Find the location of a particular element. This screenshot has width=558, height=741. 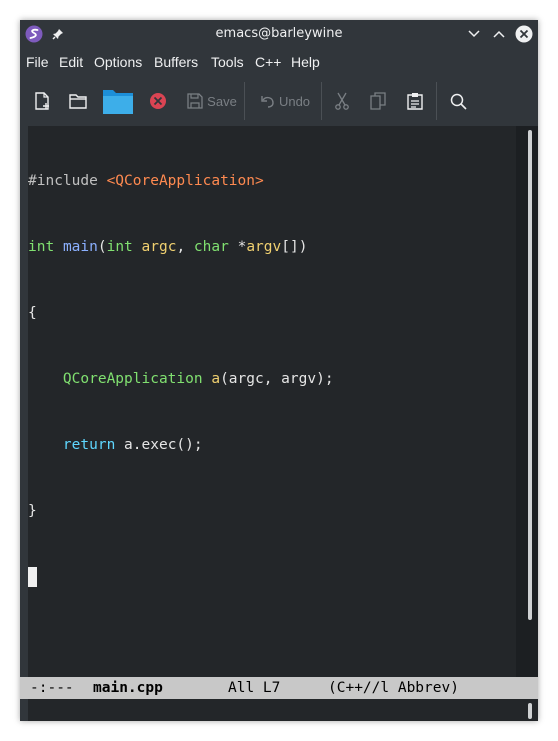

undo-button: Undo is located at coordinates (285, 101).